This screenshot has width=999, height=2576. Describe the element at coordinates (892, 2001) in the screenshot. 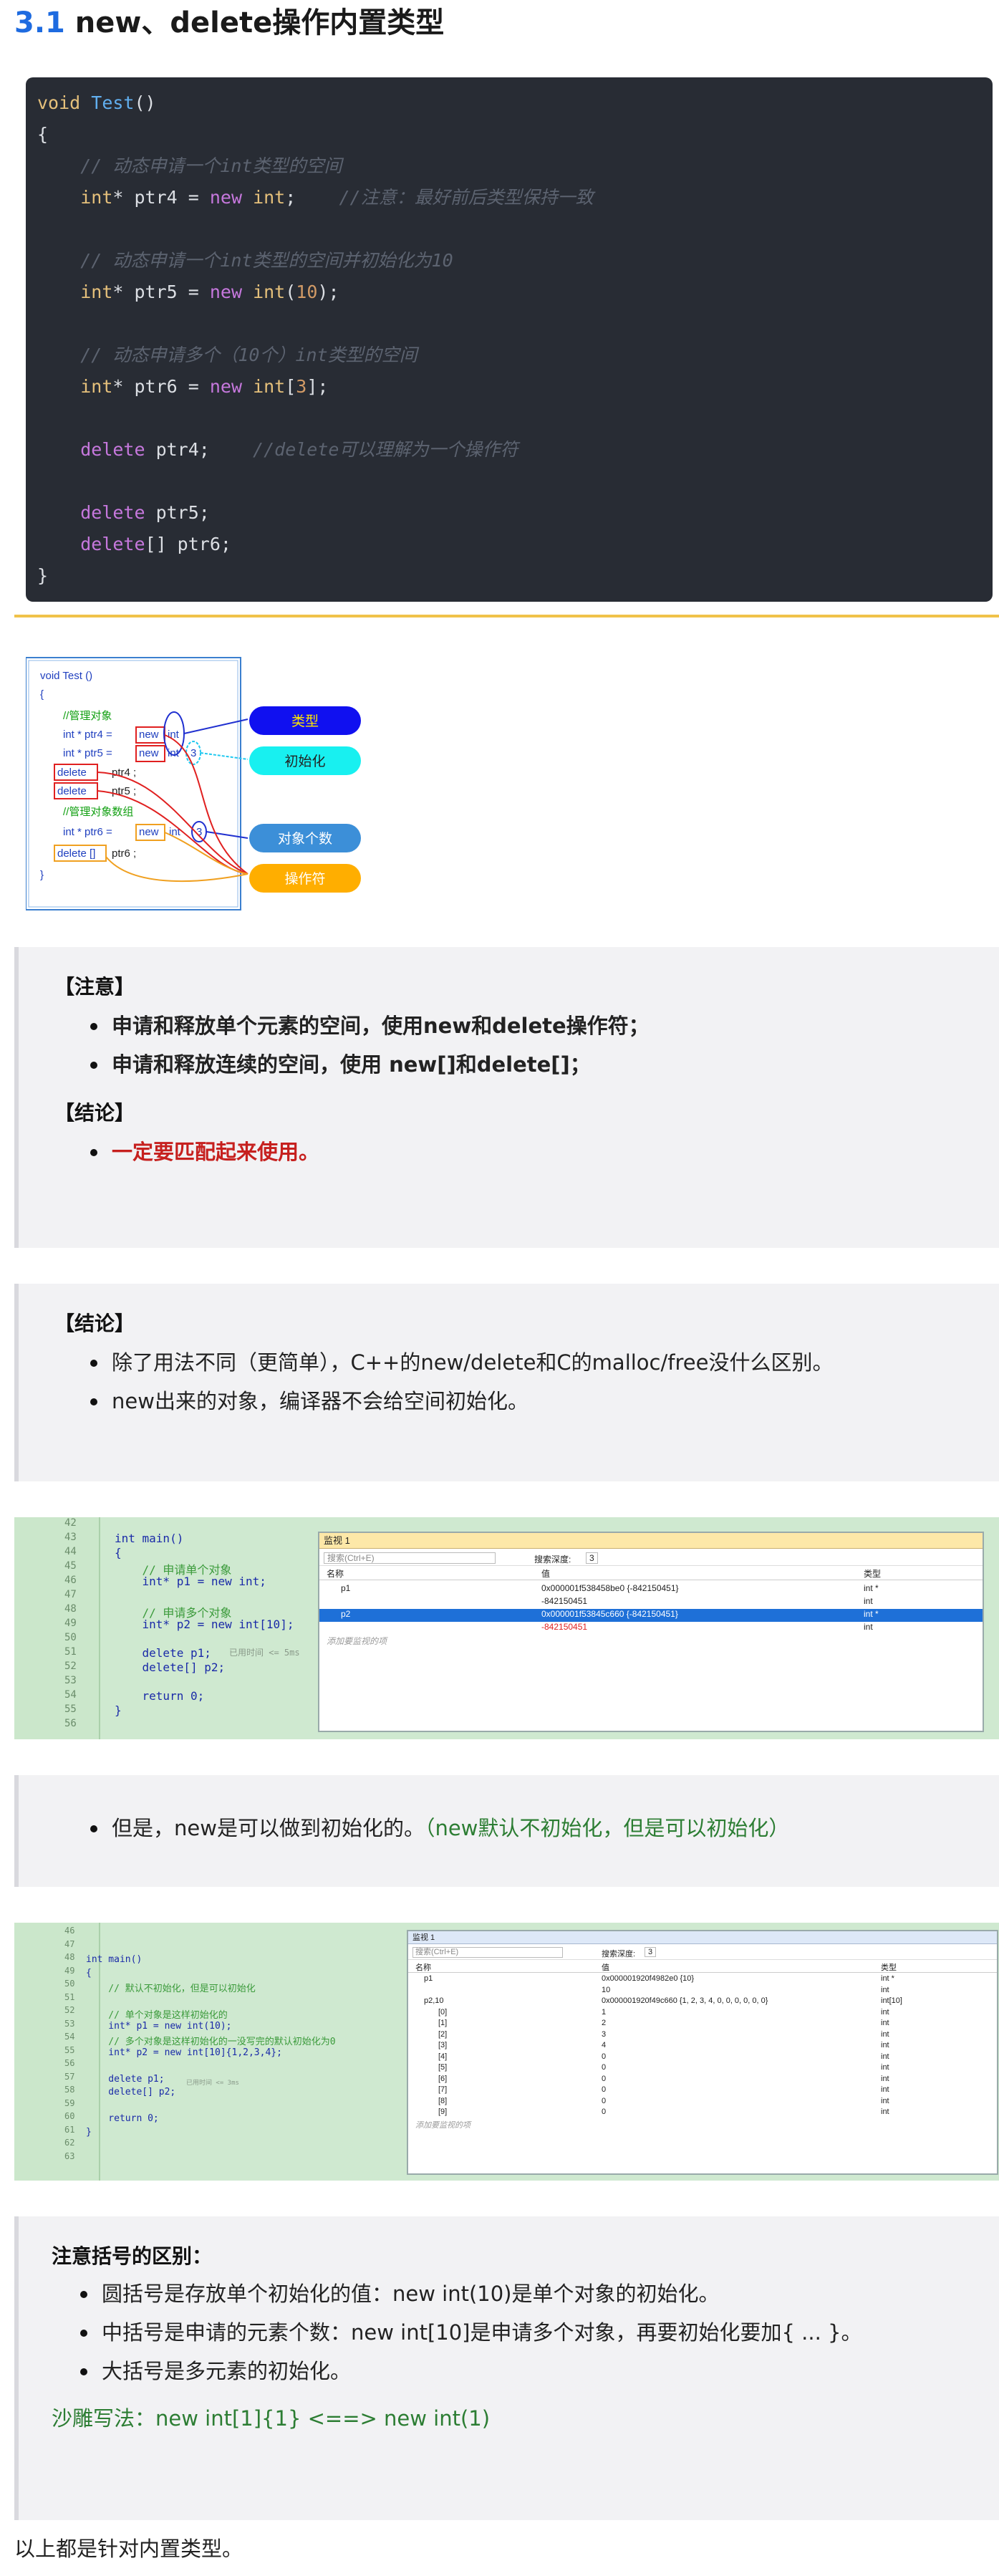

I see `watch-type: int[10]` at that location.